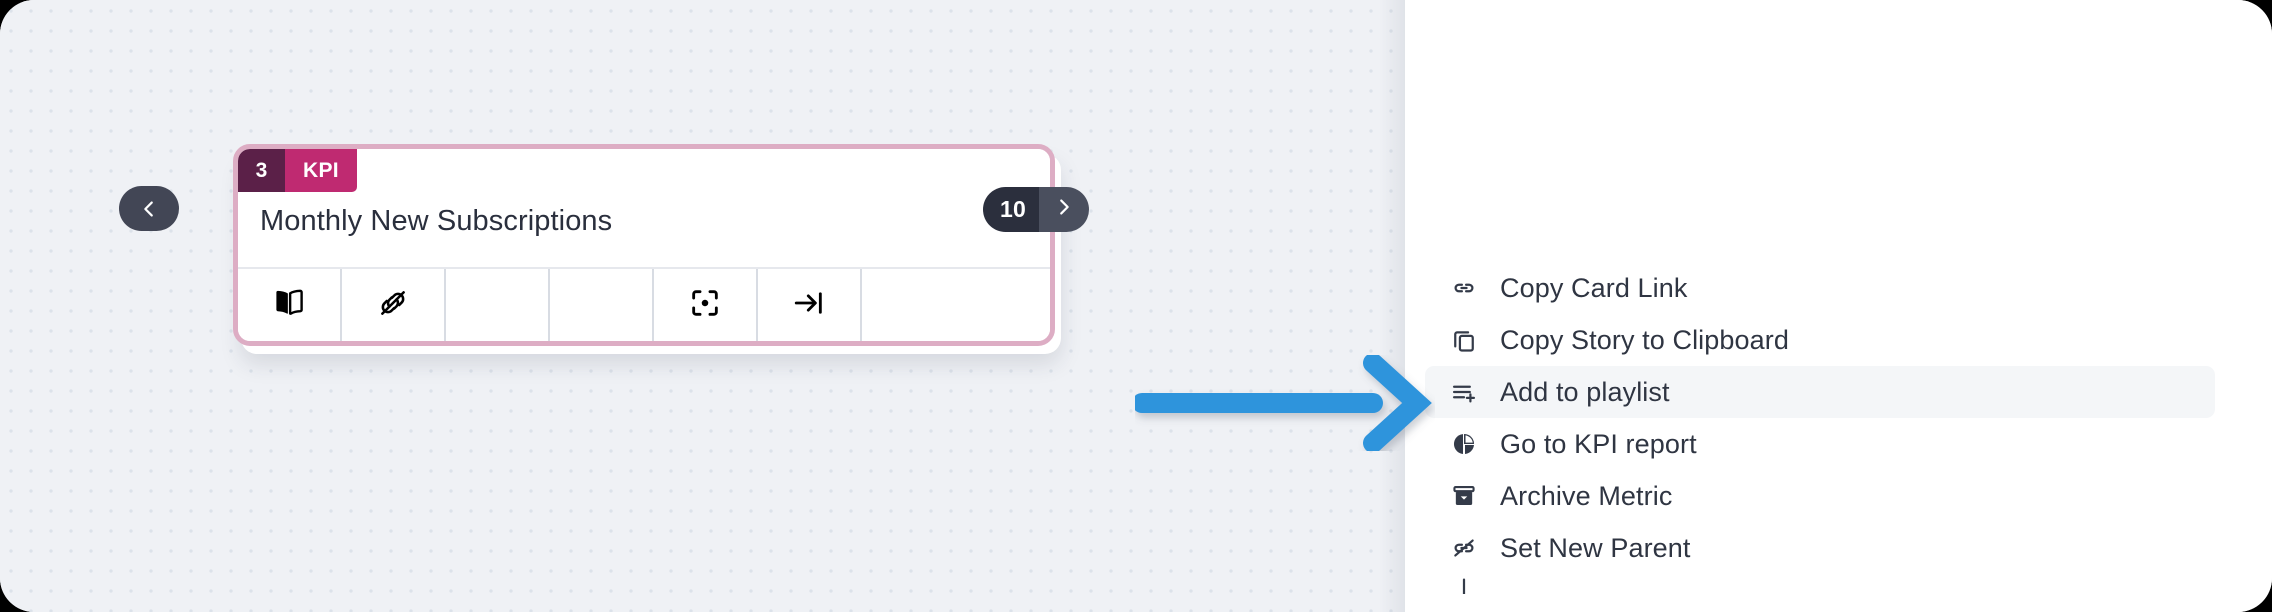 The width and height of the screenshot is (2272, 612). What do you see at coordinates (261, 170) in the screenshot?
I see `kpi-card-badge-number: 3` at bounding box center [261, 170].